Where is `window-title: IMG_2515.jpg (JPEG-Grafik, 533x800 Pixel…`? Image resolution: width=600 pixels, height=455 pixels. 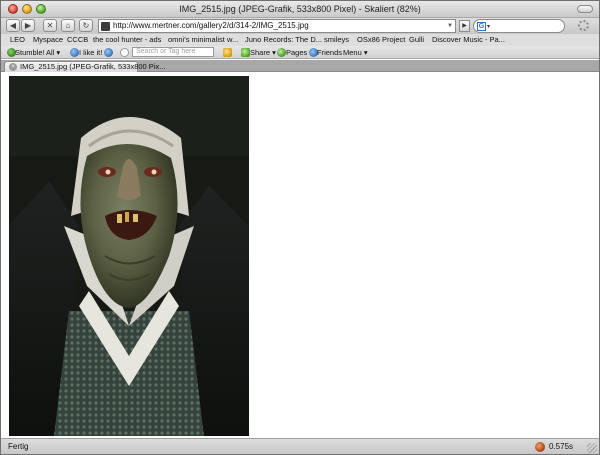
window-title: IMG_2515.jpg (JPEG-Grafik, 533x800 Pixel… is located at coordinates (300, 9).